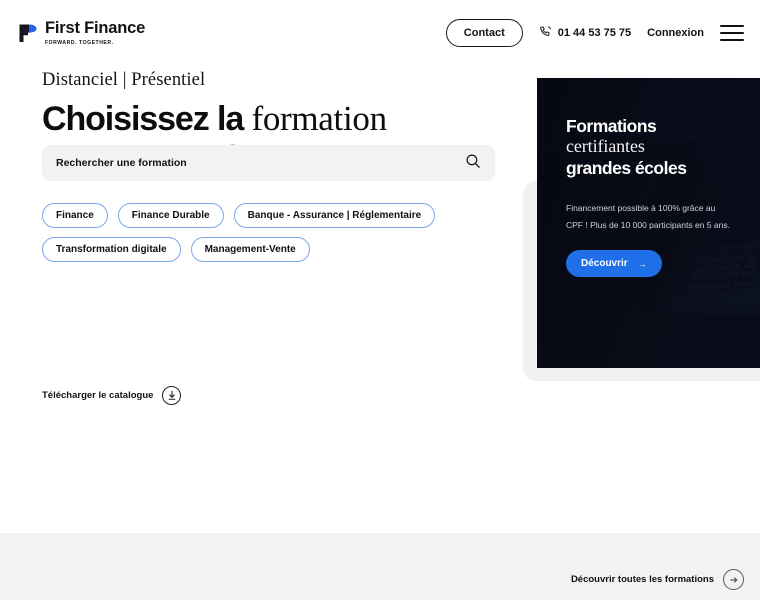 This screenshot has height=600, width=760. I want to click on hero-eyebrow: Distanciel | Présentiel, so click(124, 80).